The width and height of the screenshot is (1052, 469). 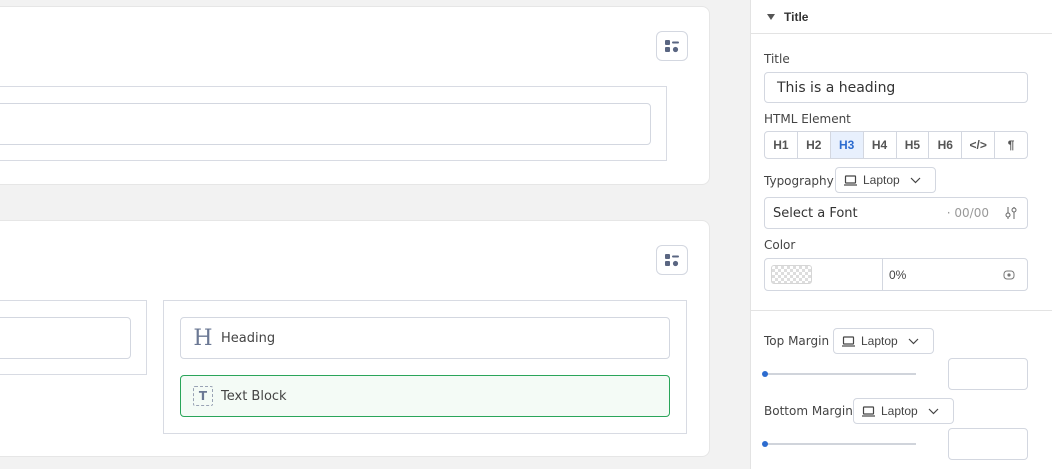 I want to click on color-swatch-cell, so click(x=824, y=274).